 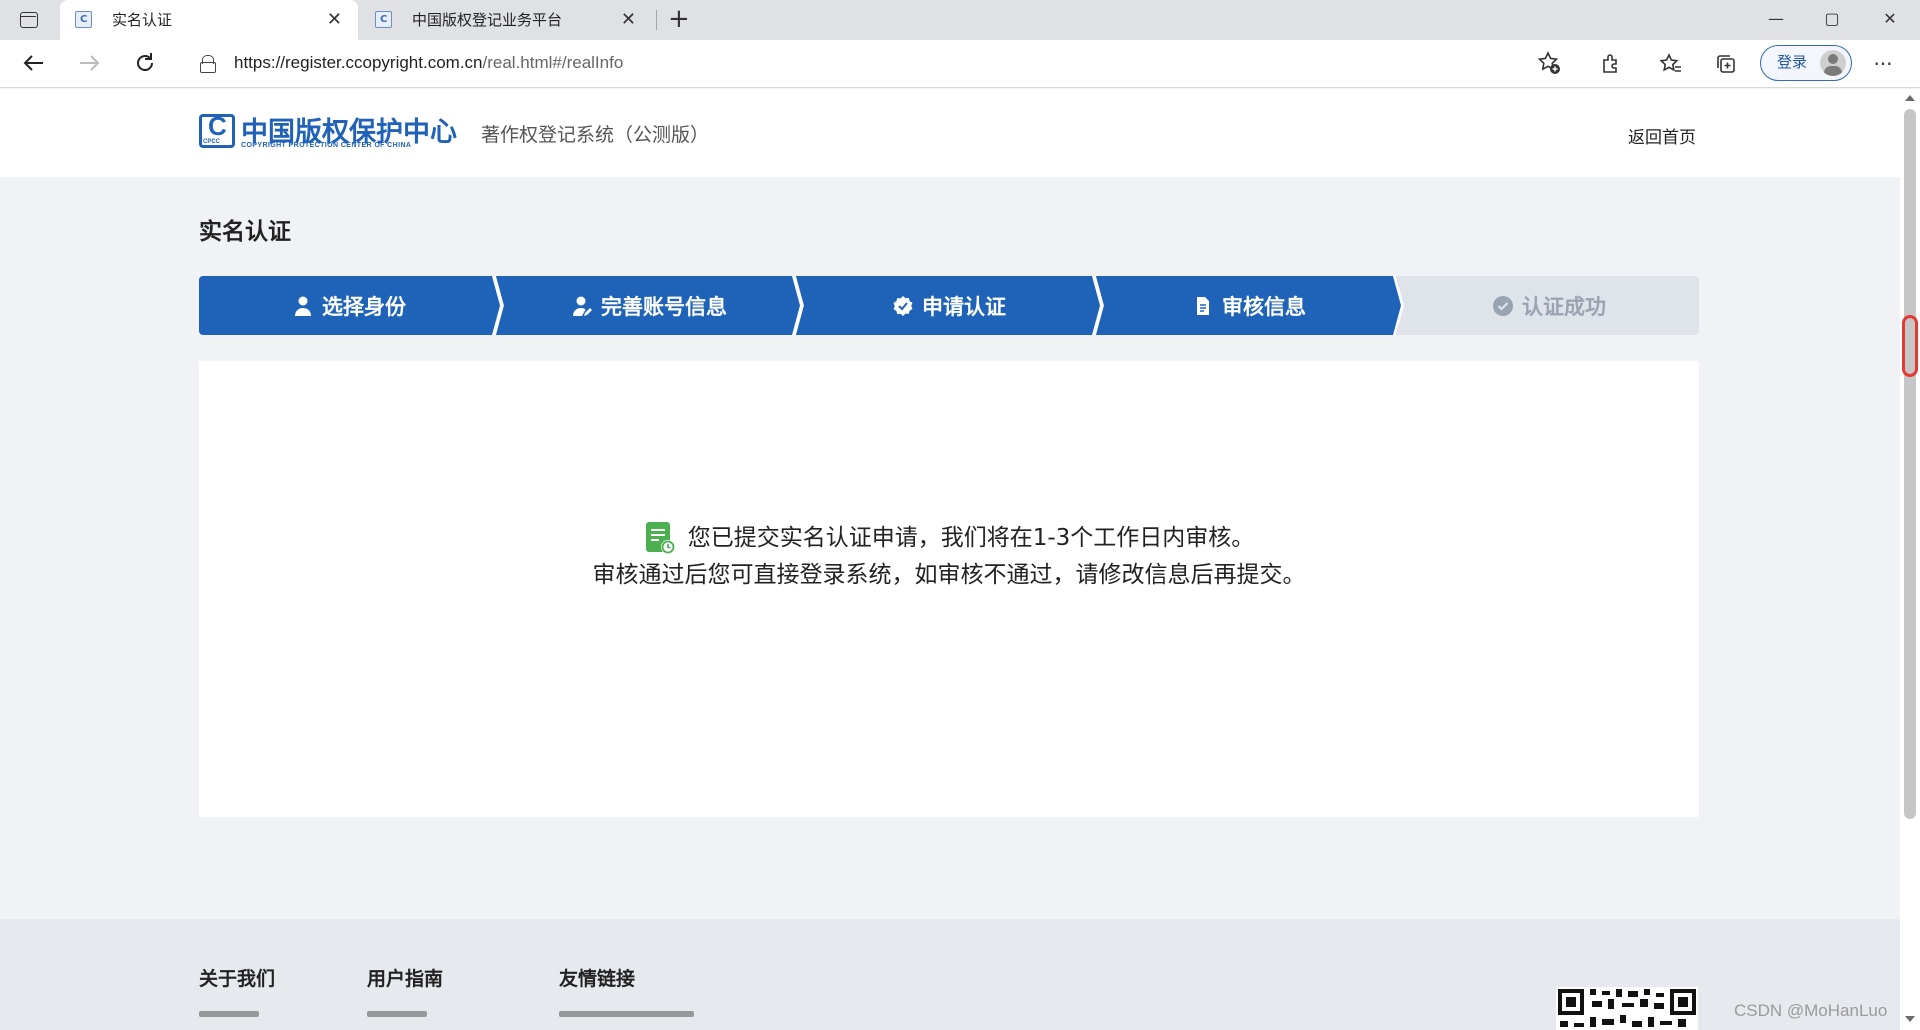 I want to click on tab-real-name: 实名认证 ✕, so click(x=209, y=20).